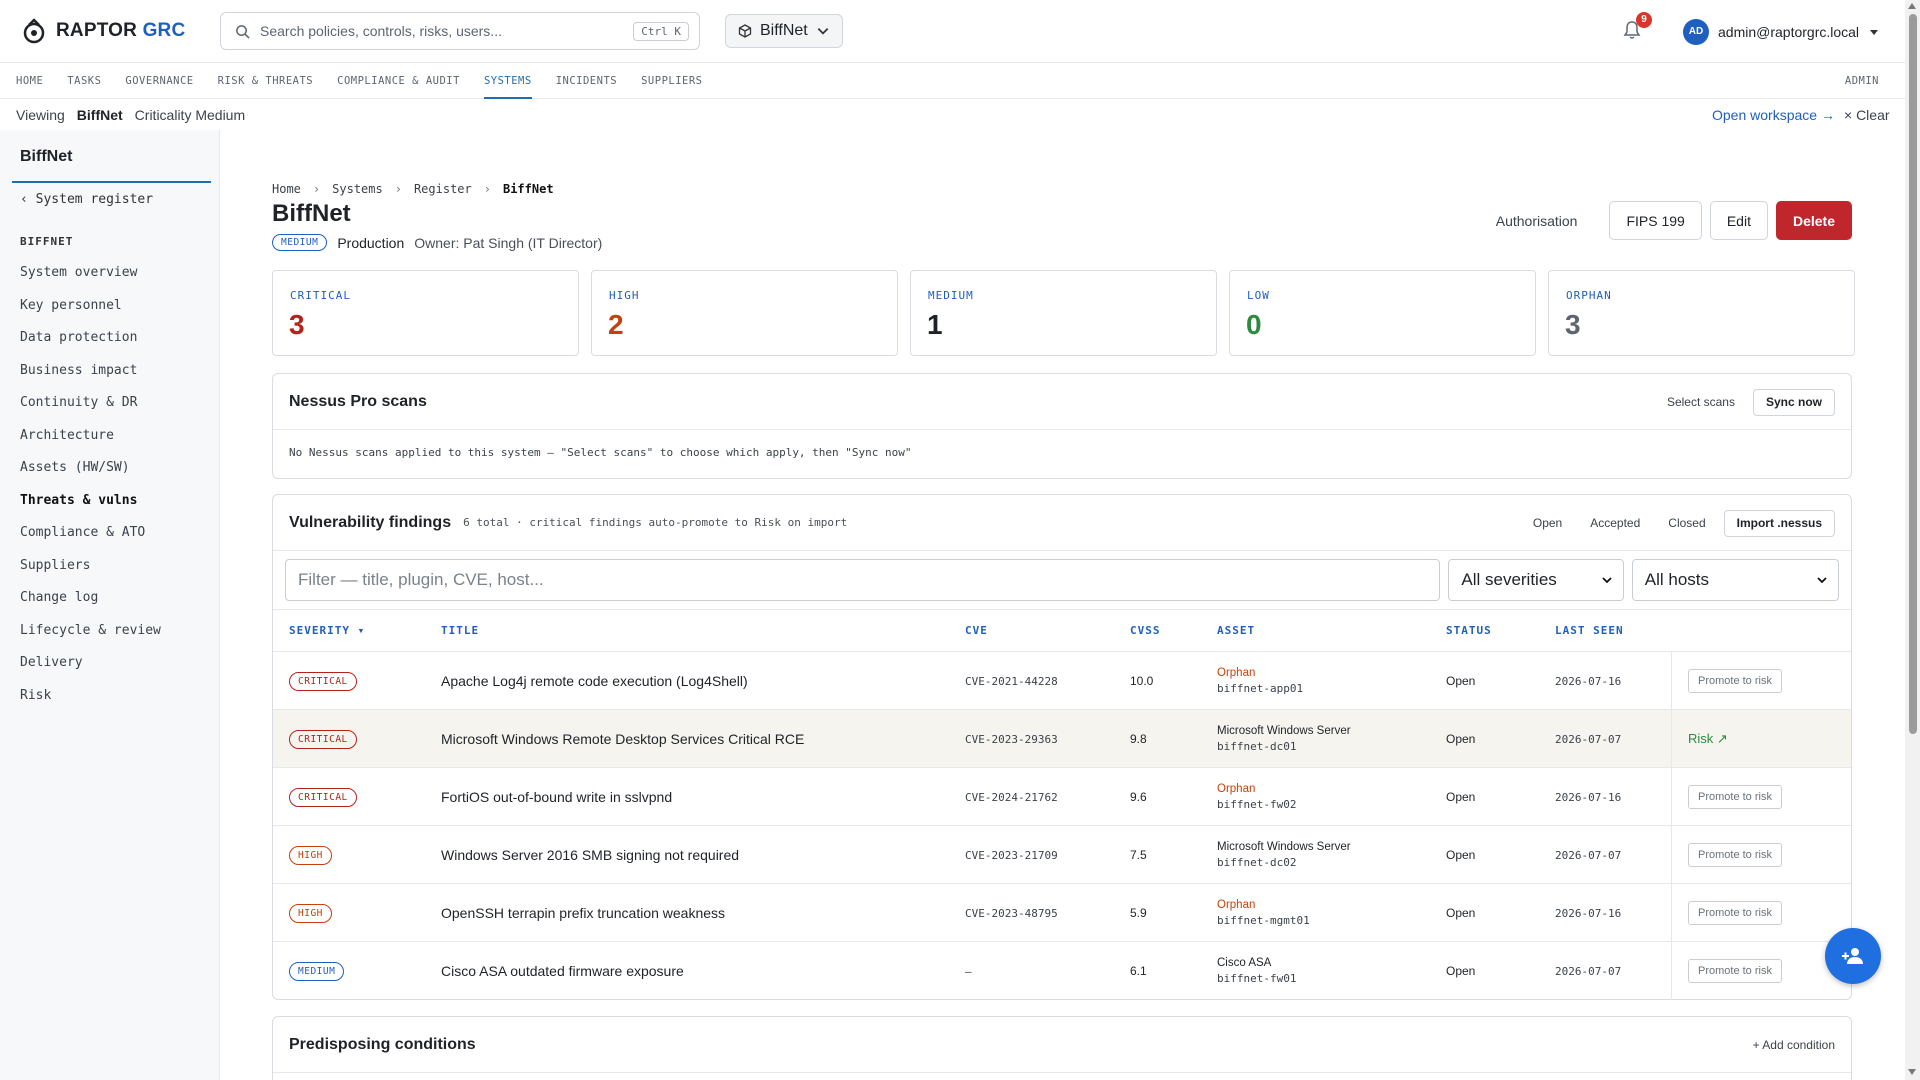 This screenshot has height=1080, width=1920. What do you see at coordinates (1853, 956) in the screenshot?
I see `assign-user-fab` at bounding box center [1853, 956].